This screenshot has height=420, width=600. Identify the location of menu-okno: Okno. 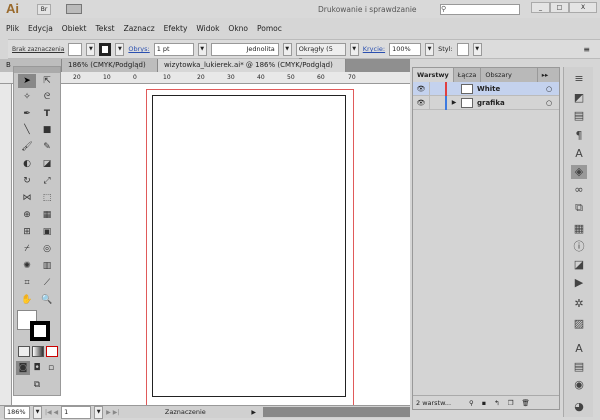
(238, 28).